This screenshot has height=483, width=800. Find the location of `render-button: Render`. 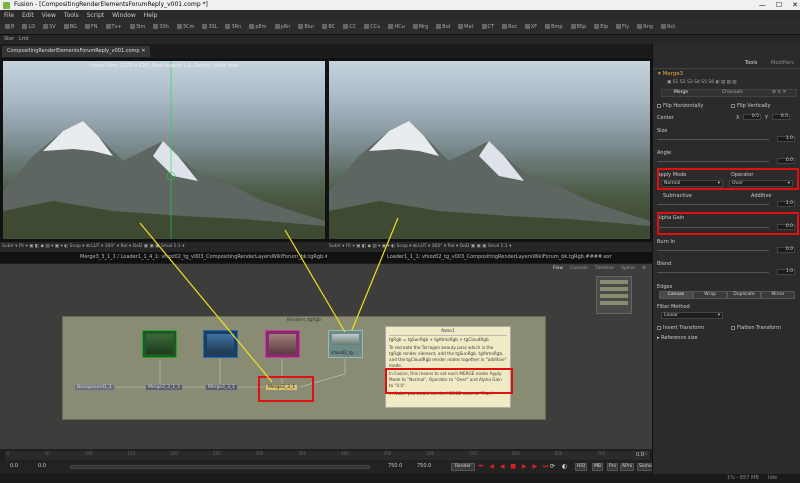

render-button: Render is located at coordinates (463, 467).